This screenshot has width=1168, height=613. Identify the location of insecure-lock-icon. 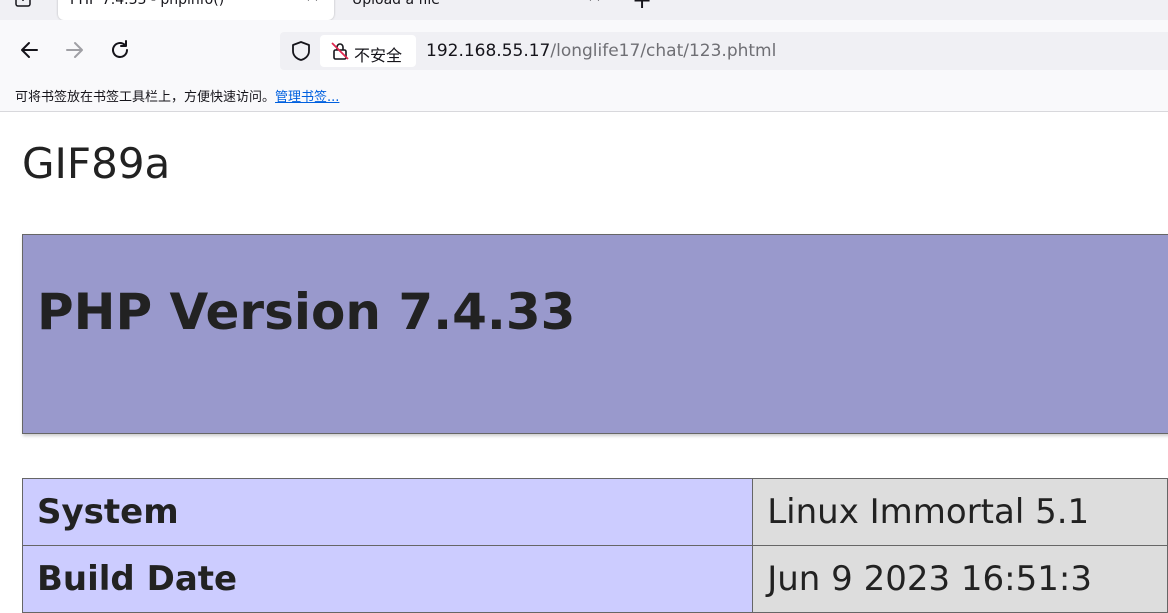
(340, 51).